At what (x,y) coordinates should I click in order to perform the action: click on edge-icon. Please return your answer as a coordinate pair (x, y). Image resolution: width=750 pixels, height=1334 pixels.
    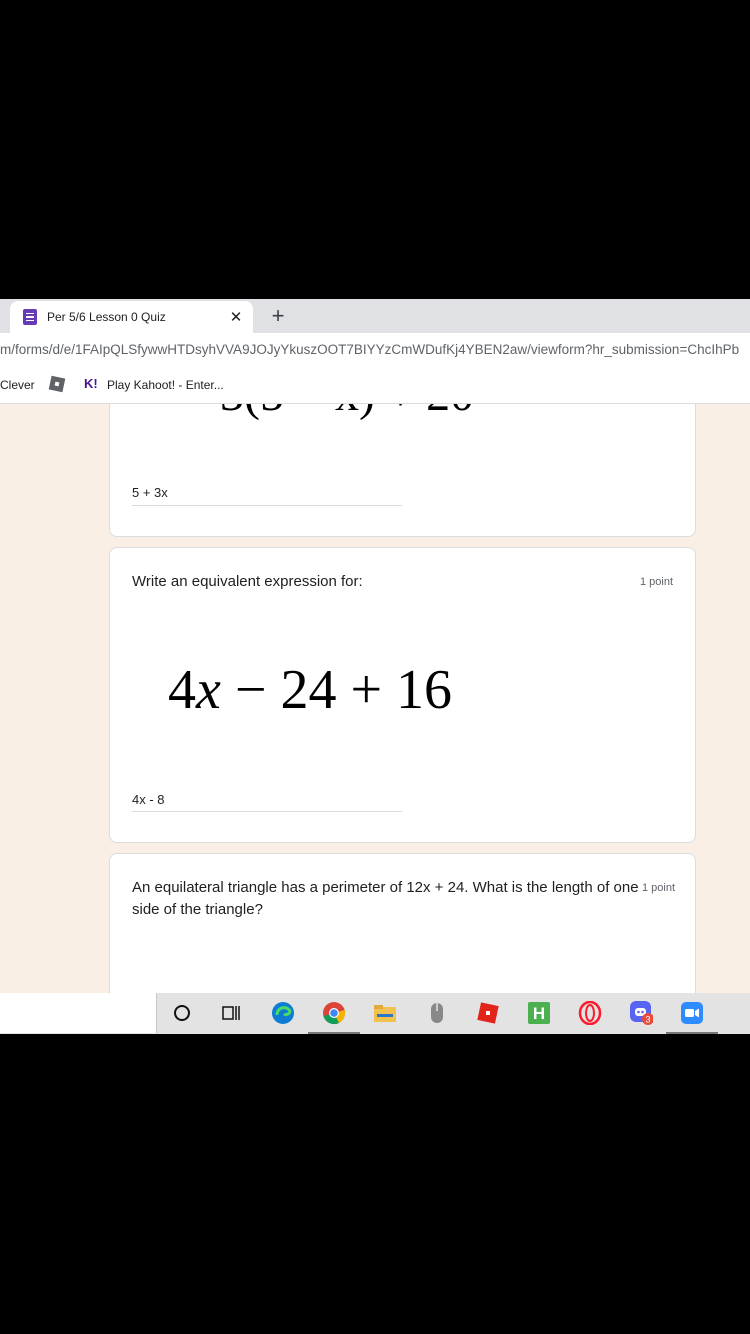
    Looking at the image, I should click on (283, 1013).